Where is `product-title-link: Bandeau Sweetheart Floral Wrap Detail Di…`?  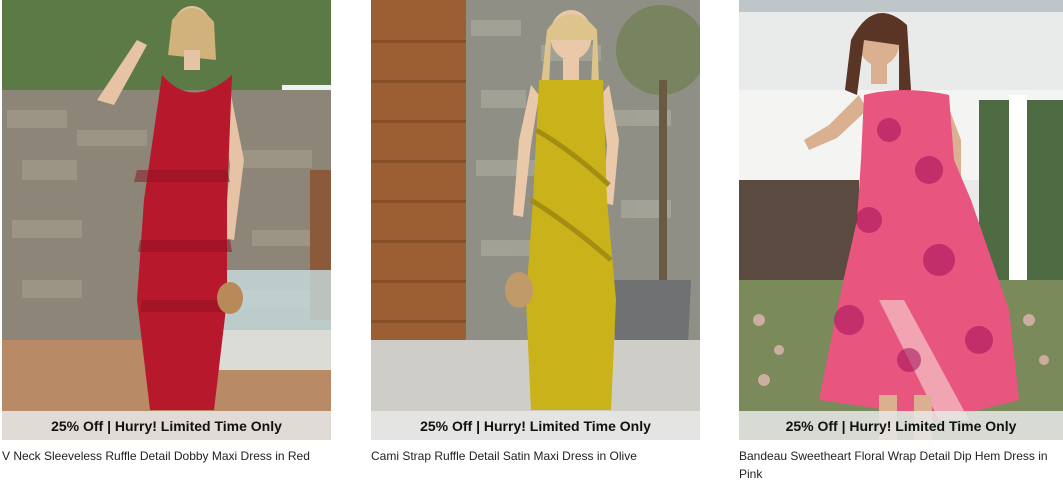 product-title-link: Bandeau Sweetheart Floral Wrap Detail Di… is located at coordinates (901, 463).